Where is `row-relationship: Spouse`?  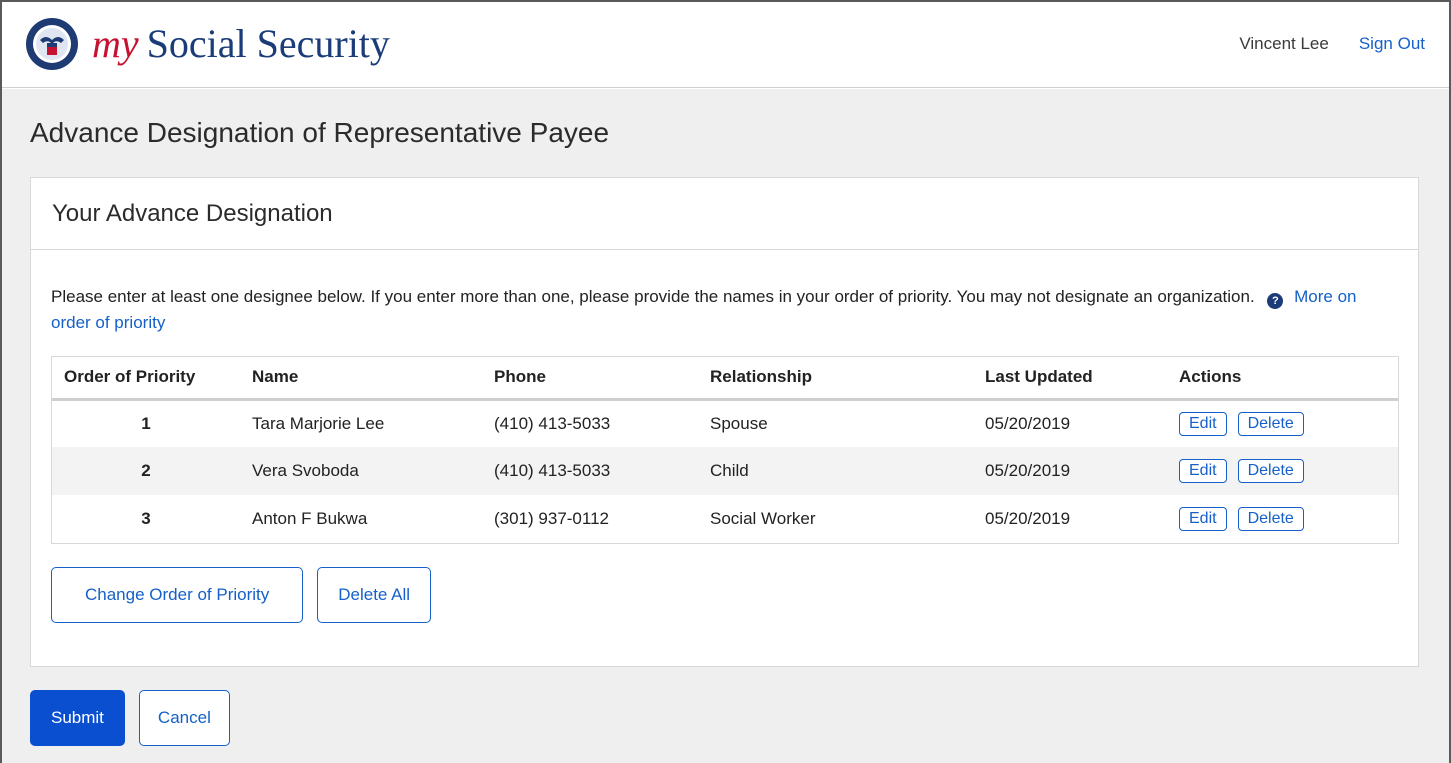
row-relationship: Spouse is located at coordinates (739, 423).